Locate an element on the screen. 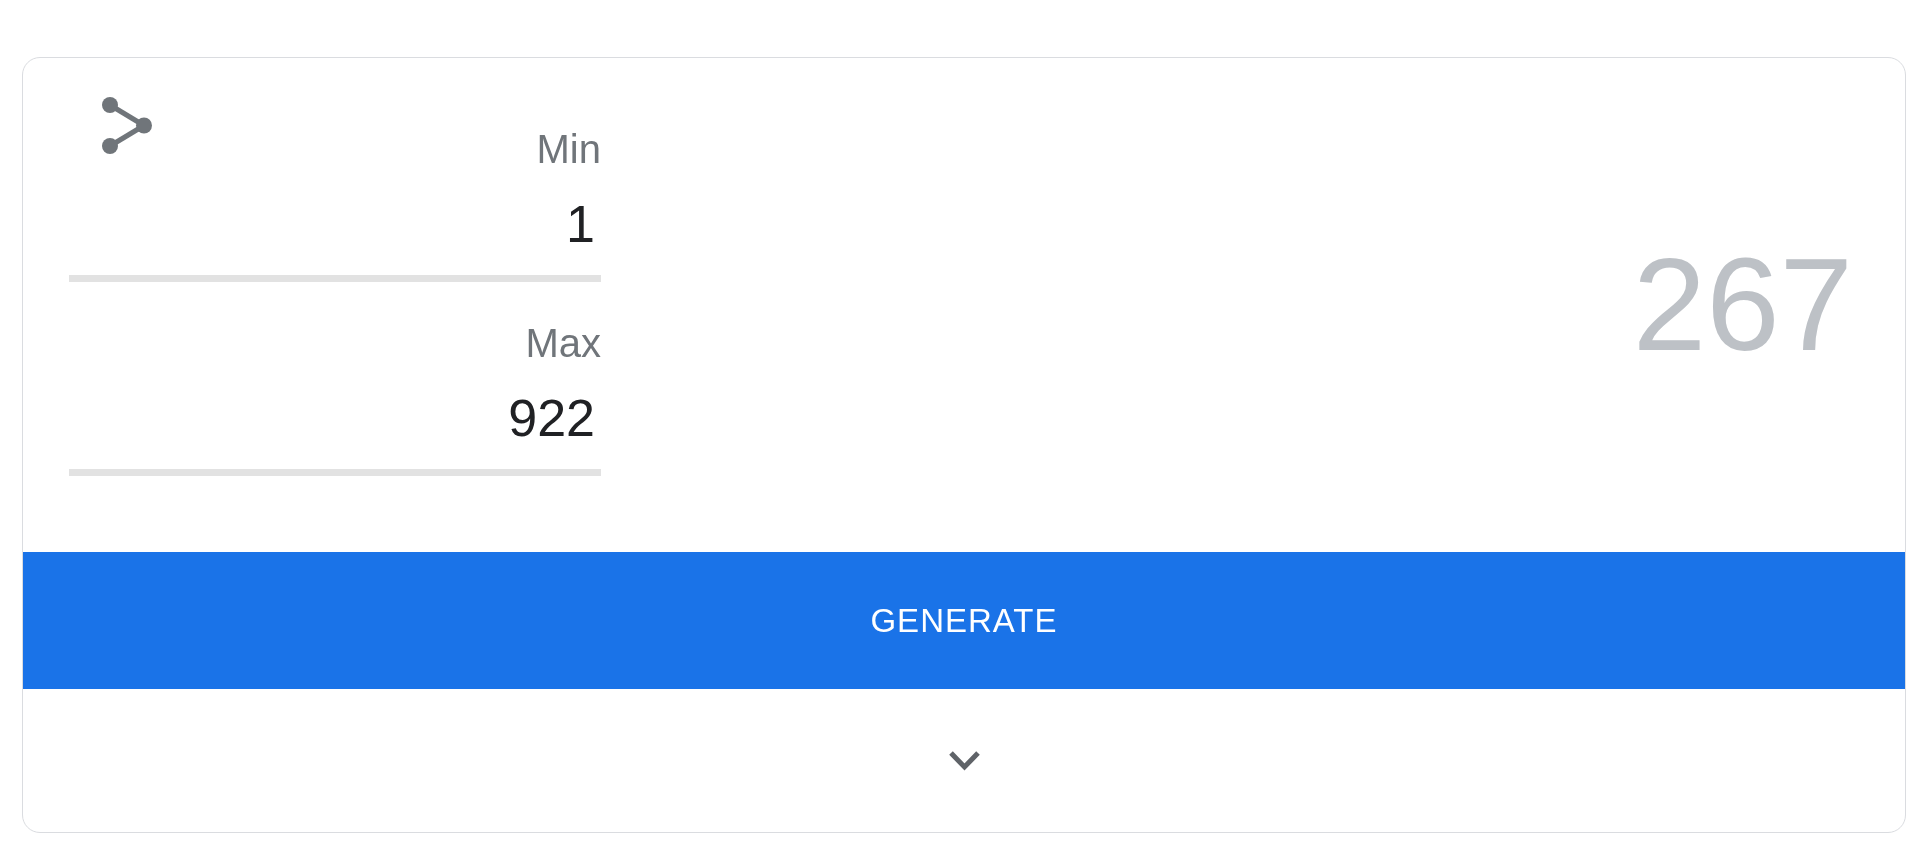 The width and height of the screenshot is (1920, 846). share-icon is located at coordinates (127, 125).